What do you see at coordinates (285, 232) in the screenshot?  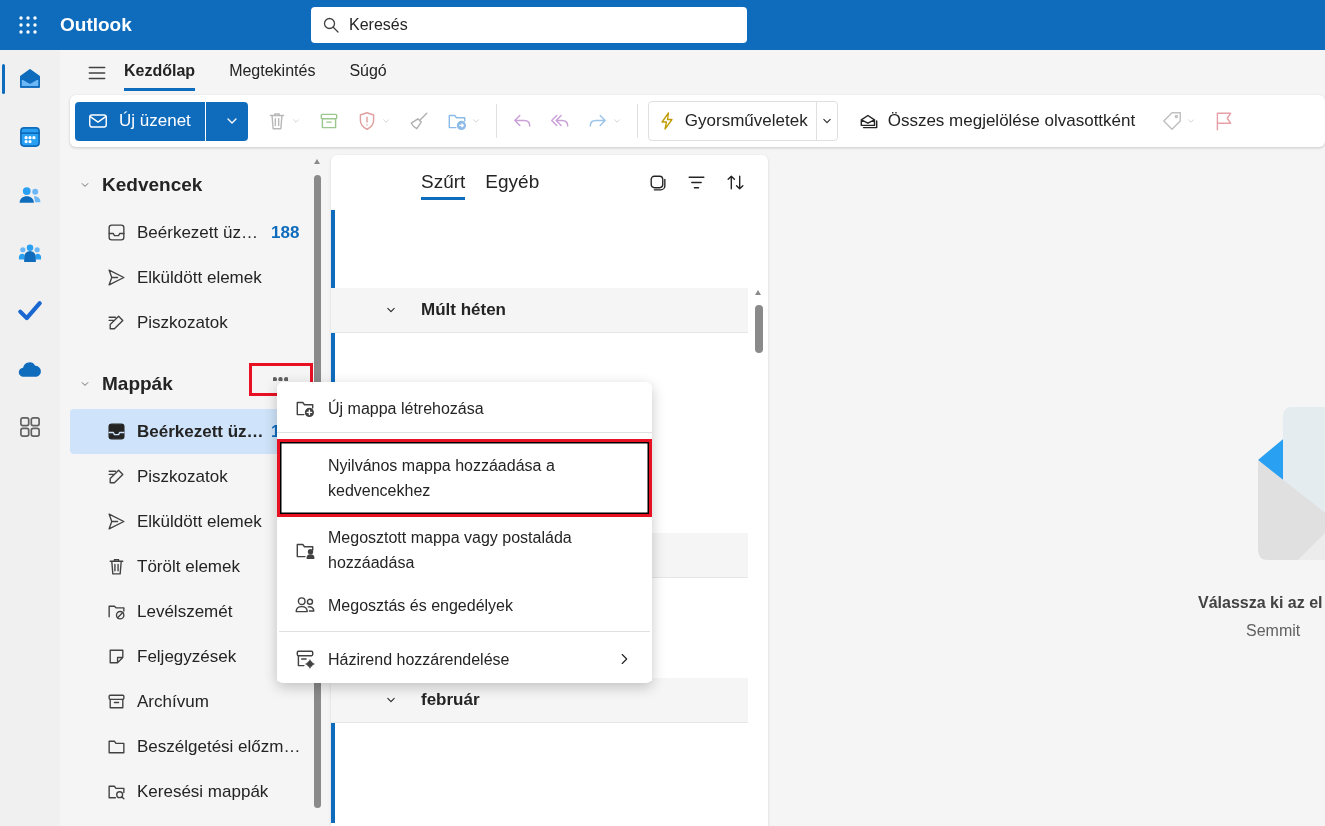 I see `unread-count: 188` at bounding box center [285, 232].